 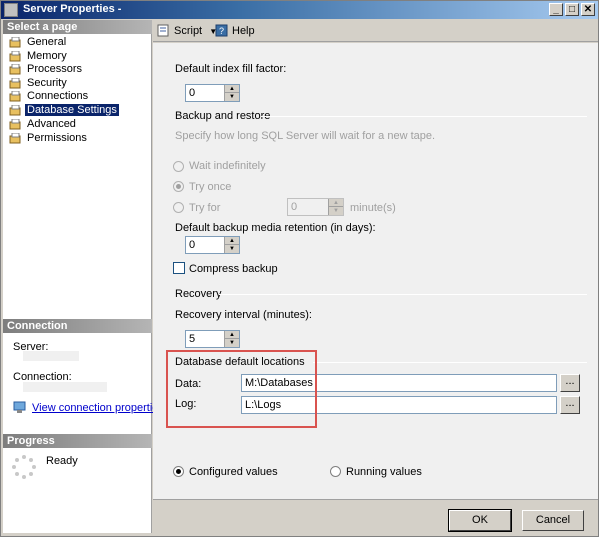 I want to click on sidebar-item-memory: Memory, so click(x=38, y=56).